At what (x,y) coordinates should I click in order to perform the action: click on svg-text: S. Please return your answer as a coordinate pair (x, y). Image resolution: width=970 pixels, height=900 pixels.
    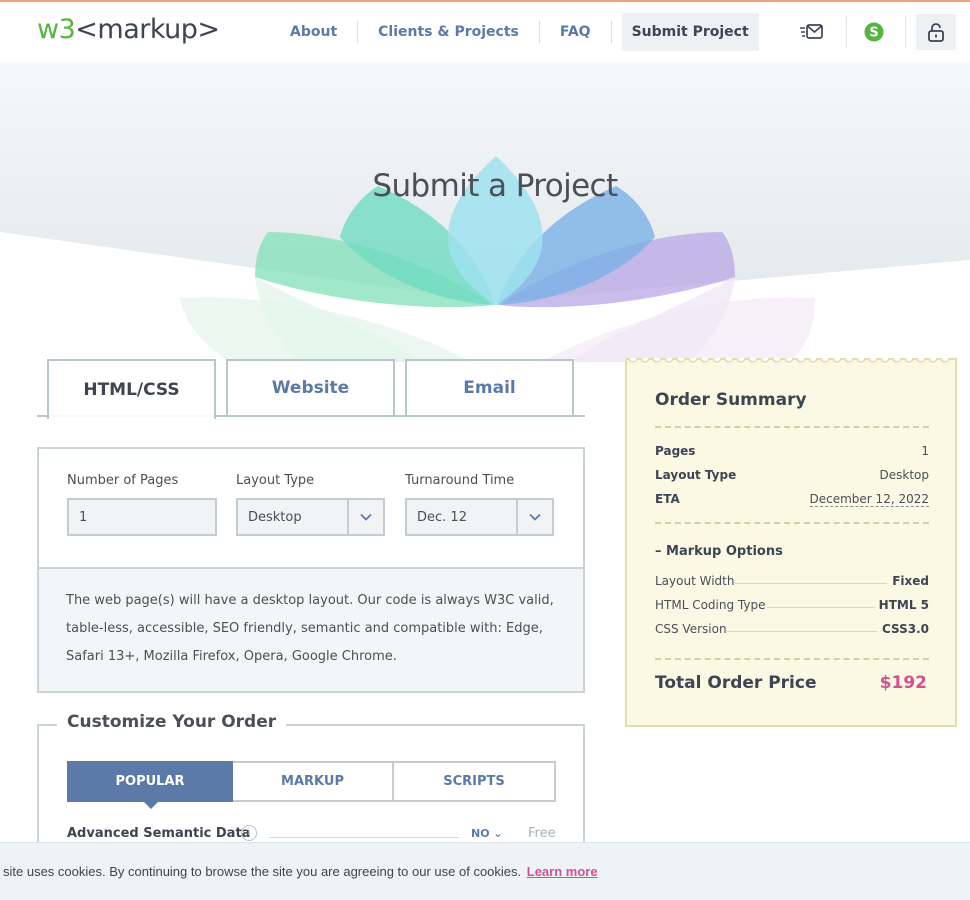
    Looking at the image, I should click on (873, 33).